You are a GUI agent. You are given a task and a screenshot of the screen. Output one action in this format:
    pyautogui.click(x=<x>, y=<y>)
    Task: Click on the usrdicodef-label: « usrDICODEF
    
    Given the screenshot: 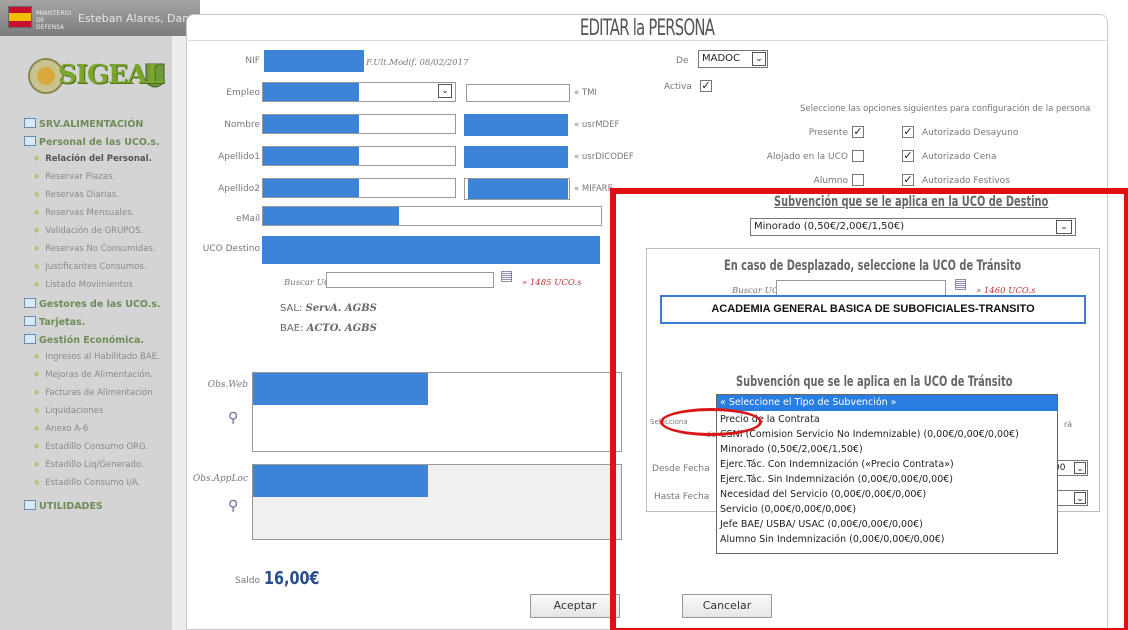 What is the action you would take?
    pyautogui.click(x=604, y=157)
    